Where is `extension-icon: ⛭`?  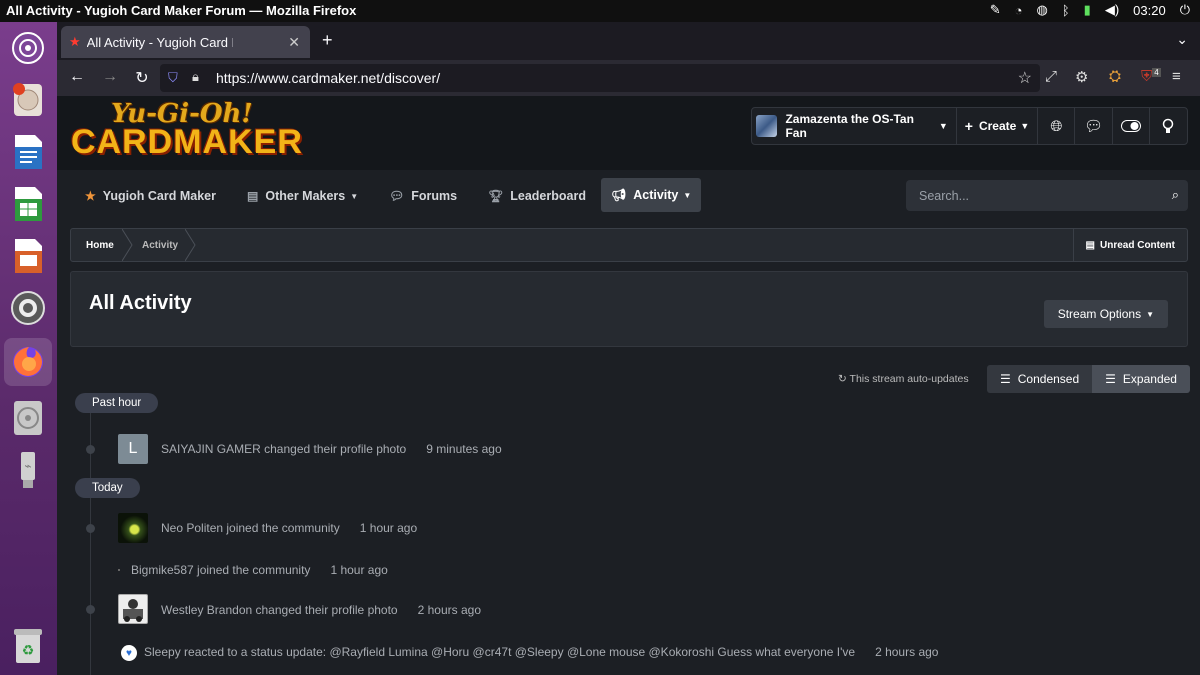
extension-icon: ⛭ is located at coordinates (1115, 76).